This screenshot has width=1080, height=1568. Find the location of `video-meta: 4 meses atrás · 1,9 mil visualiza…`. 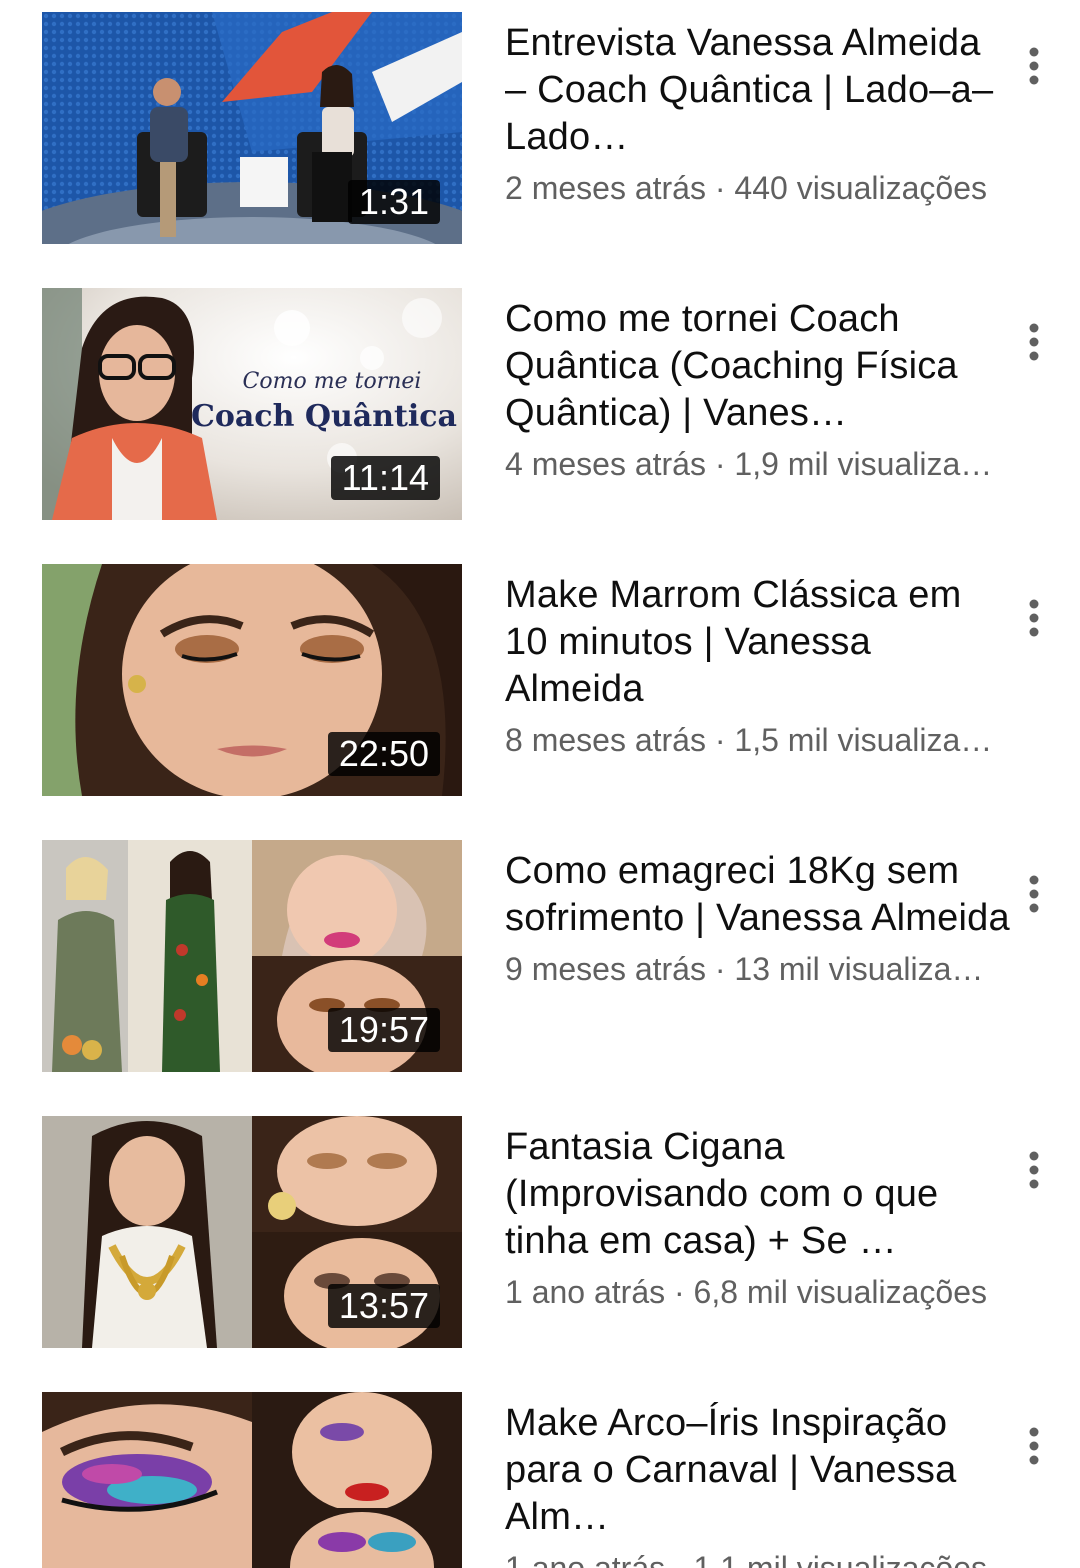

video-meta: 4 meses atrás · 1,9 mil visualiza… is located at coordinates (749, 464).